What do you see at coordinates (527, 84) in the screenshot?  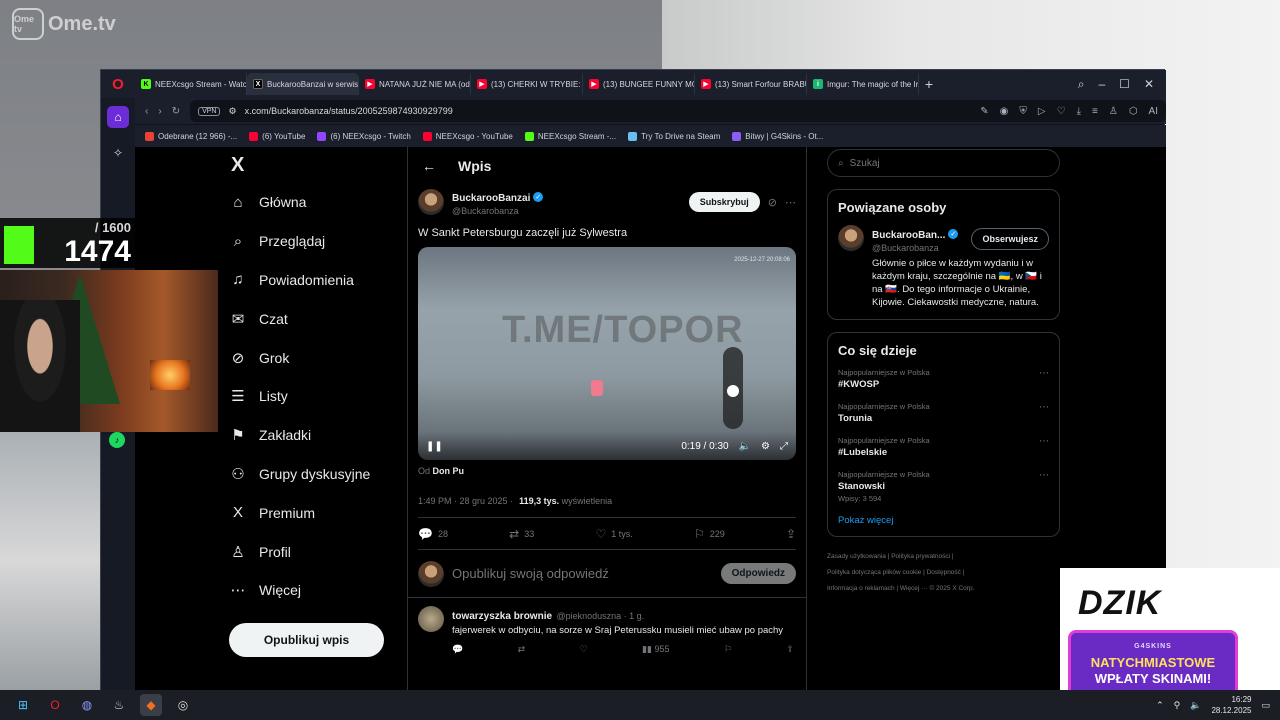 I see `tab: ▶ (13) CHERKI W TRYBIE: BA` at bounding box center [527, 84].